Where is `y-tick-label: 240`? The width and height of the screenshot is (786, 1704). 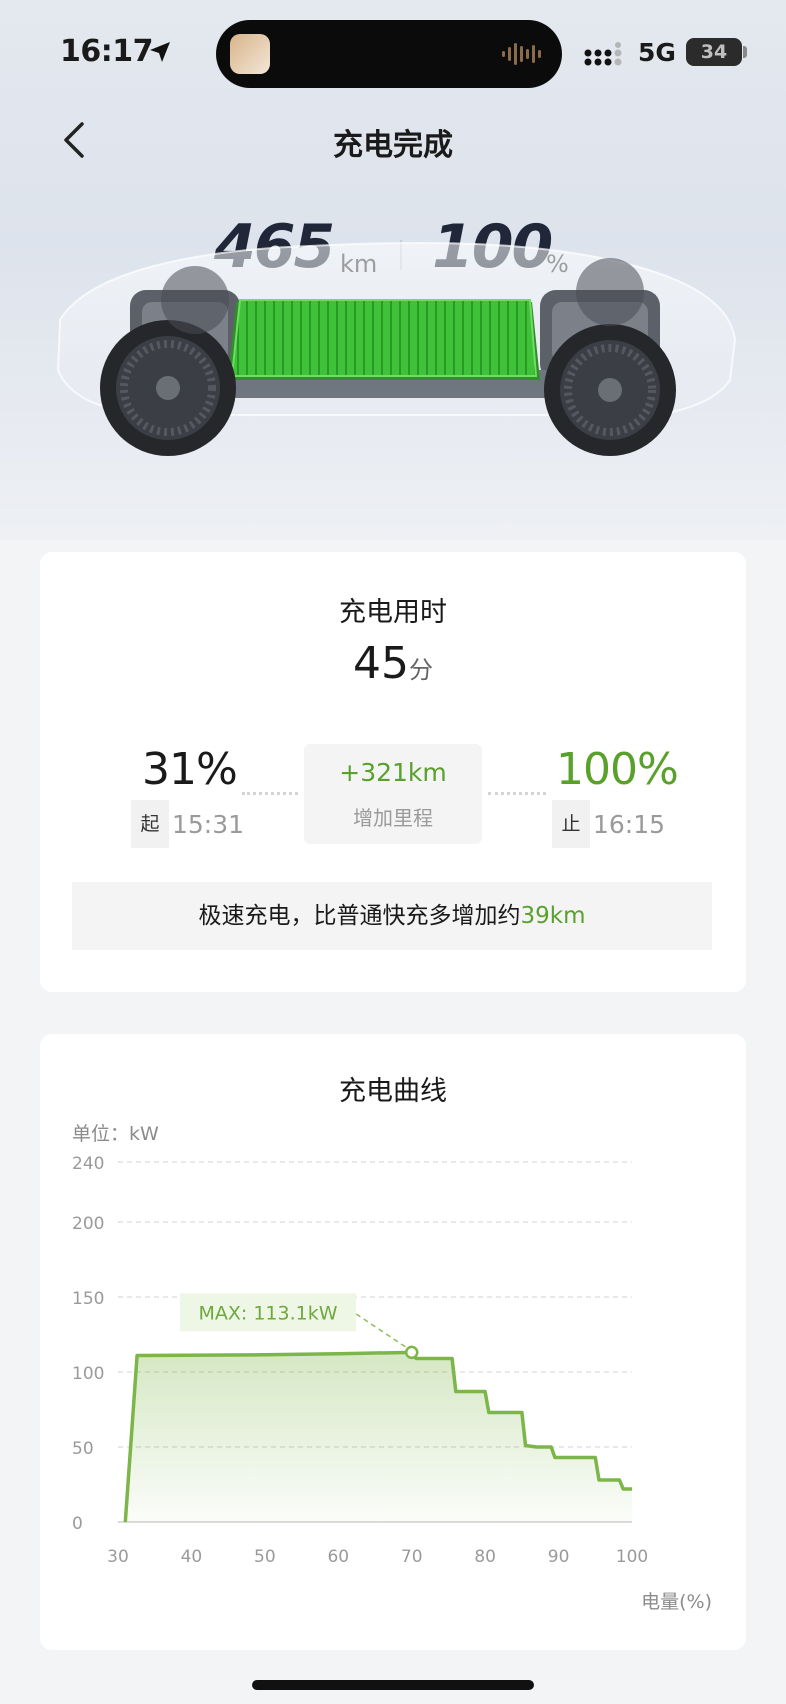 y-tick-label: 240 is located at coordinates (88, 1164).